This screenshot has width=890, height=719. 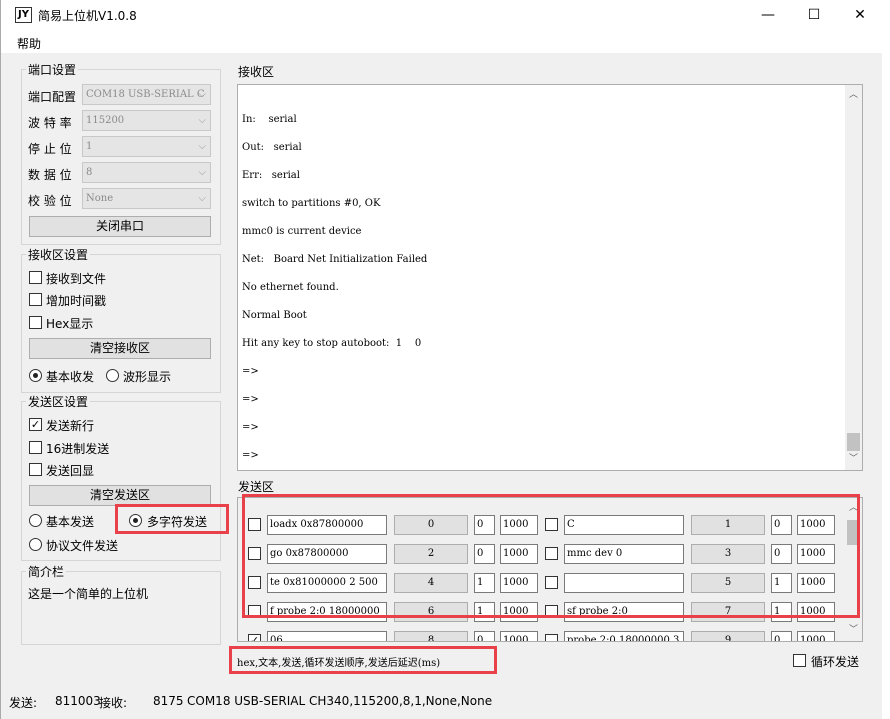 What do you see at coordinates (768, 15) in the screenshot?
I see `minimize-button: —` at bounding box center [768, 15].